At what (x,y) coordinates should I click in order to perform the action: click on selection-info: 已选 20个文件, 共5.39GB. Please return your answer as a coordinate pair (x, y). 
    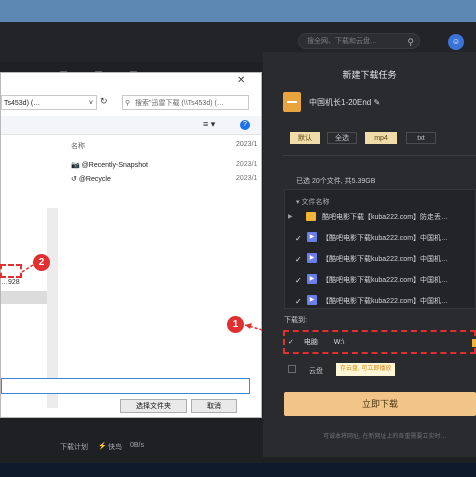
    Looking at the image, I should click on (336, 181).